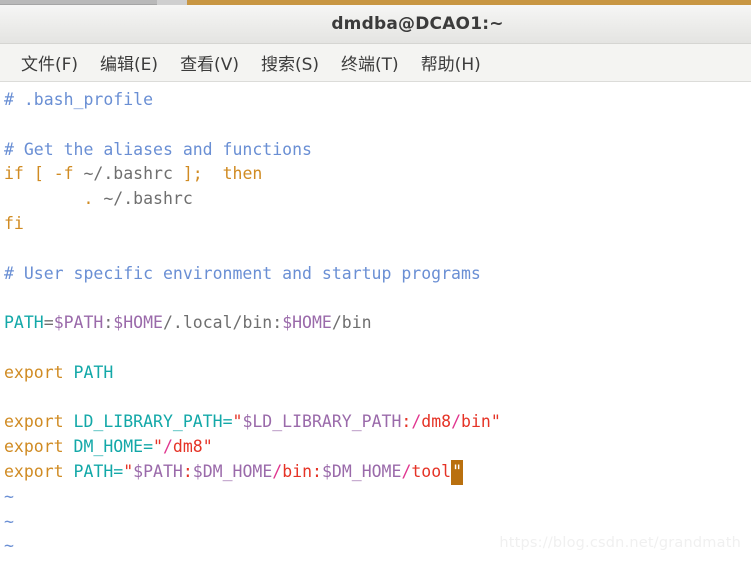  I want to click on menu-item-terminal: 终端(T), so click(370, 62).